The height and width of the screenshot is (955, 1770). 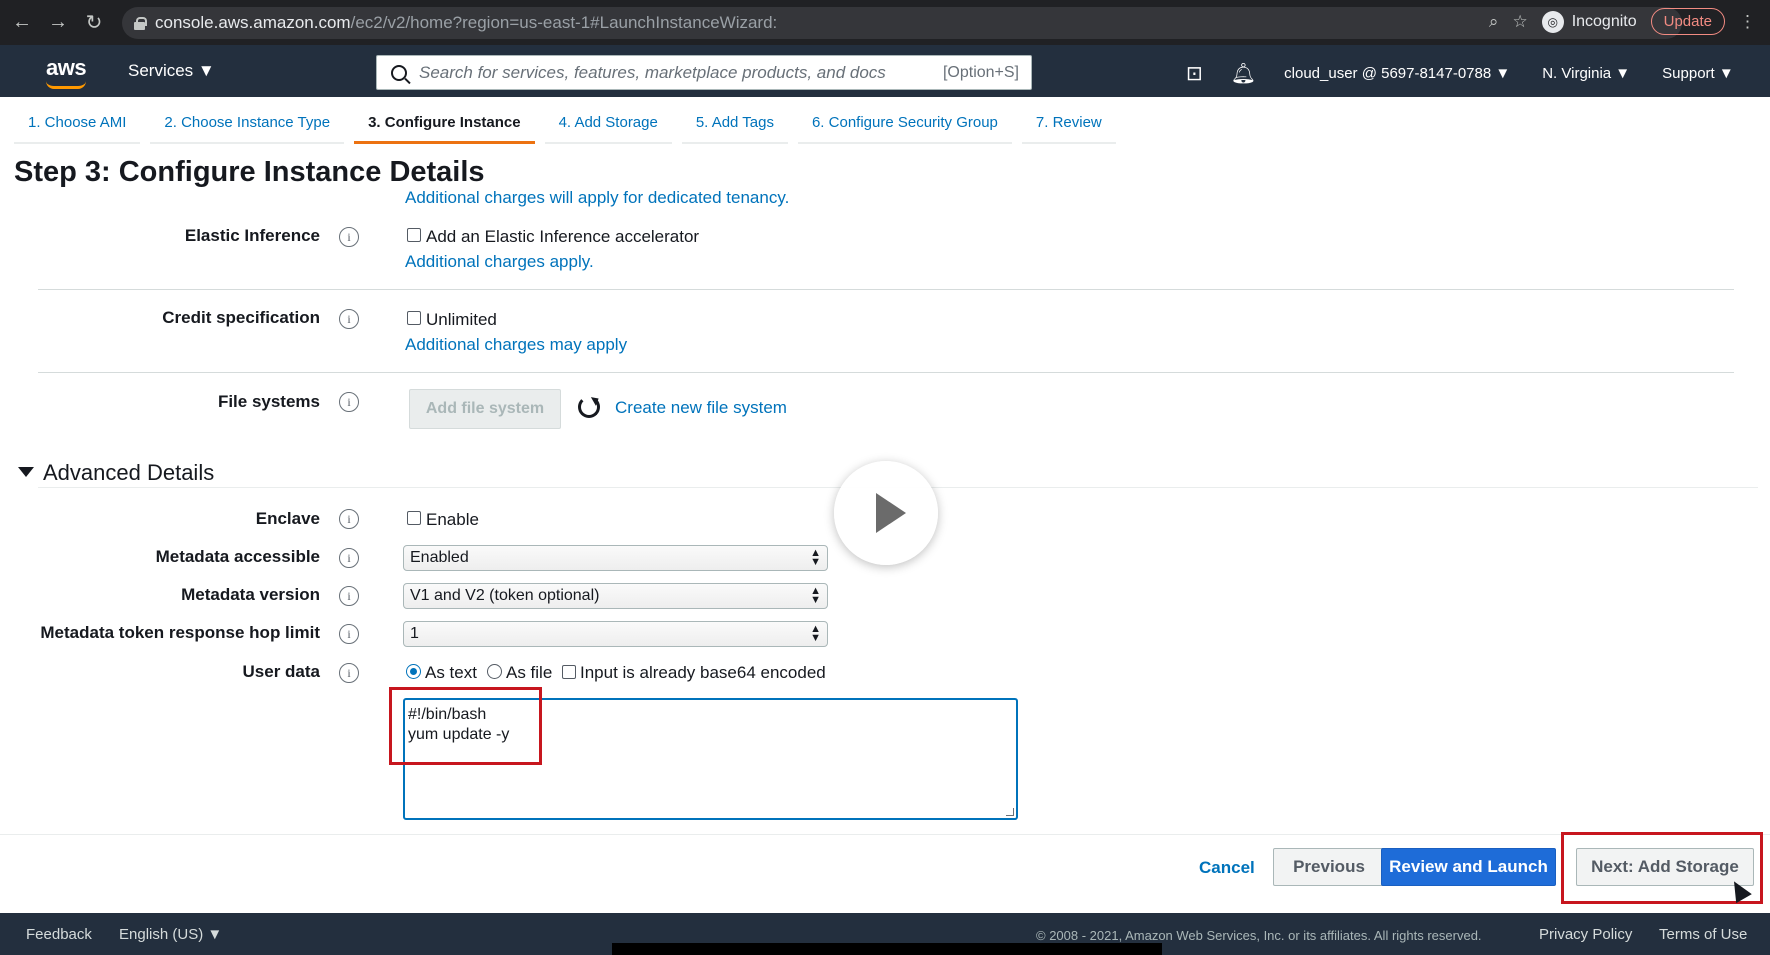 I want to click on advanced-details-heading: Advanced Details, so click(x=128, y=473).